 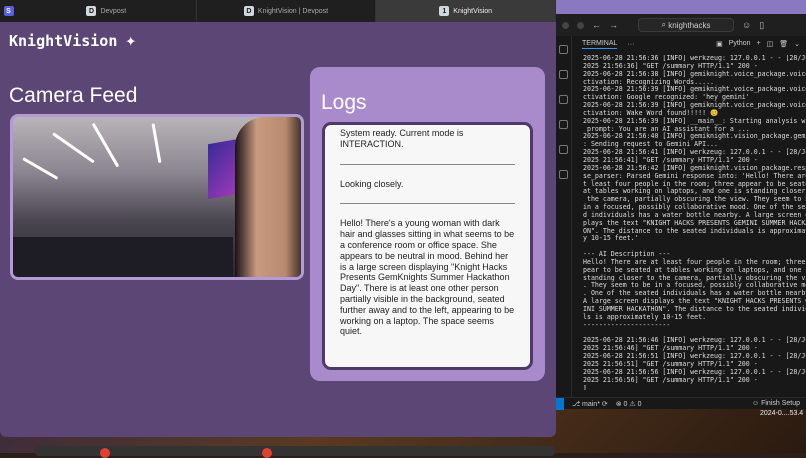 I want to click on wallpaper-strip, so click(x=681, y=7).